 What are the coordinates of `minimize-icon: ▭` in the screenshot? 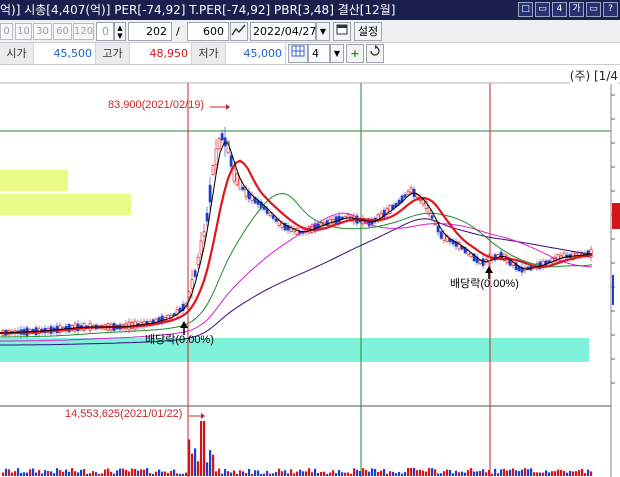 It's located at (593, 9).